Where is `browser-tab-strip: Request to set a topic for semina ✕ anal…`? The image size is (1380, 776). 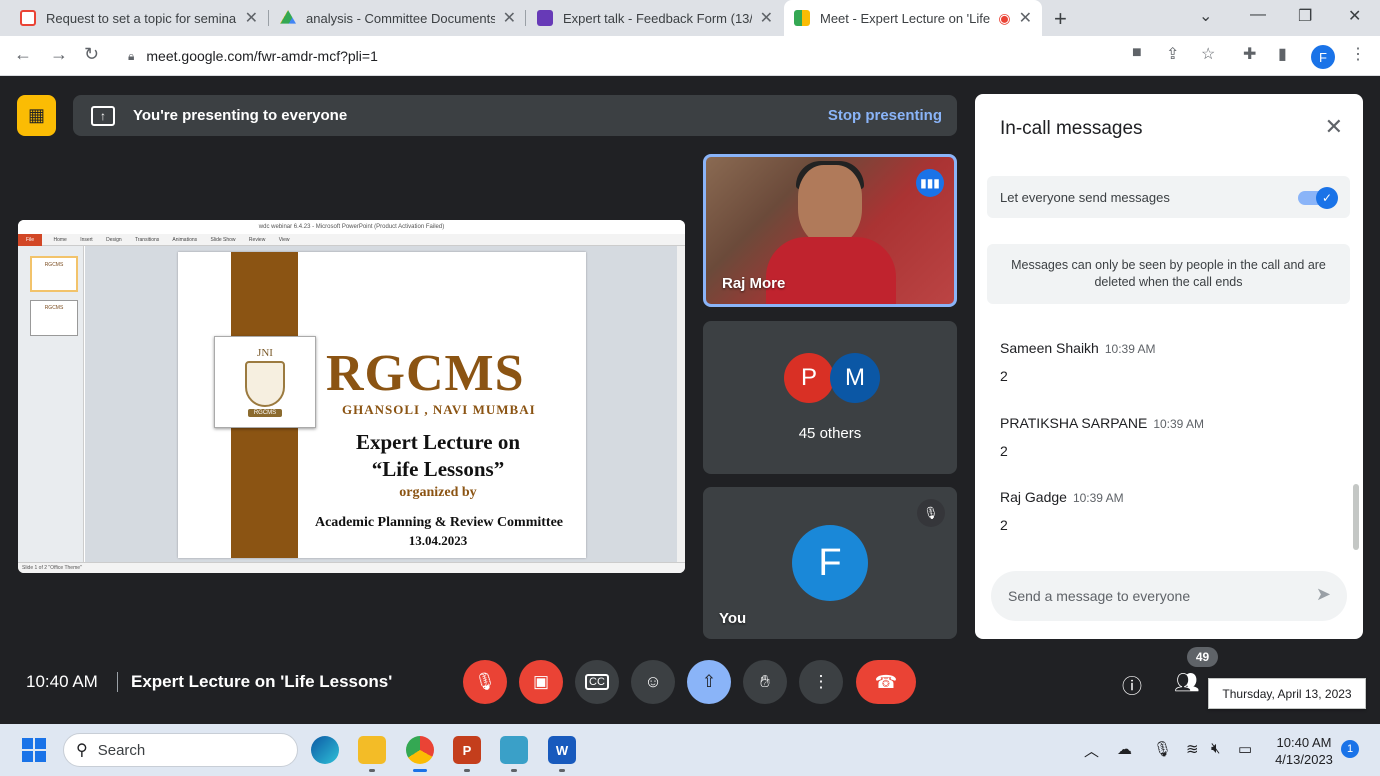
browser-tab-strip: Request to set a topic for semina ✕ anal… is located at coordinates (690, 18).